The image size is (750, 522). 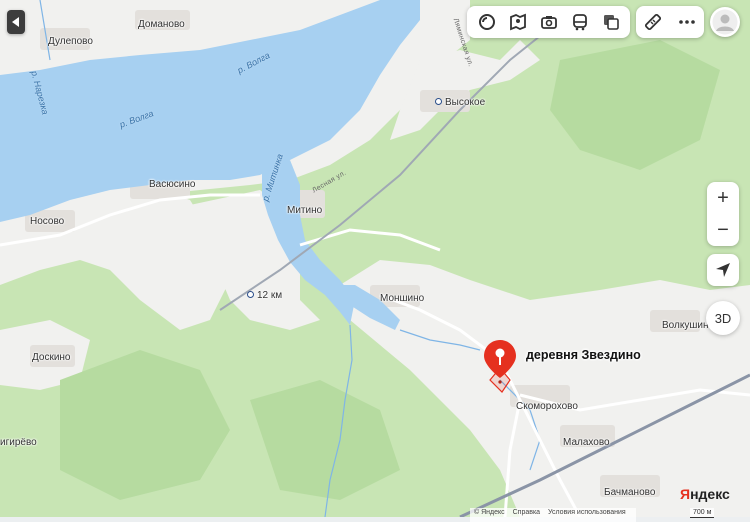 I want to click on zoom-in-button: +, so click(x=723, y=198).